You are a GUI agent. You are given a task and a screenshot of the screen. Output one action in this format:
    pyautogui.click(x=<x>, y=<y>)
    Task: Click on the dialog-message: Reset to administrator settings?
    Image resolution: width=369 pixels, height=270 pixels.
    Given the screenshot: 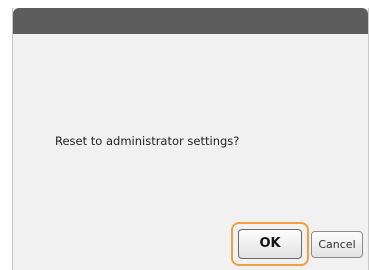 What is the action you would take?
    pyautogui.click(x=147, y=141)
    